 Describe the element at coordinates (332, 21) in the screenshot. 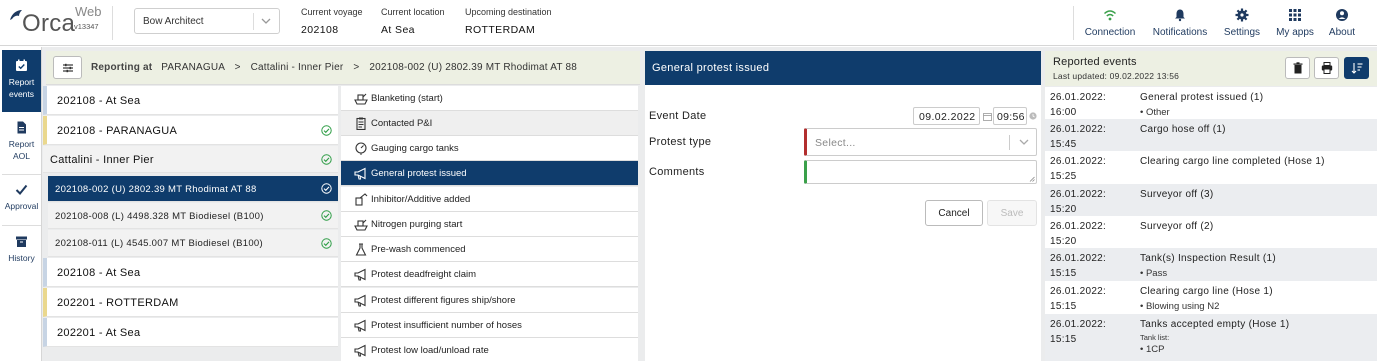

I see `current-voyage: Current voyage 202108` at that location.